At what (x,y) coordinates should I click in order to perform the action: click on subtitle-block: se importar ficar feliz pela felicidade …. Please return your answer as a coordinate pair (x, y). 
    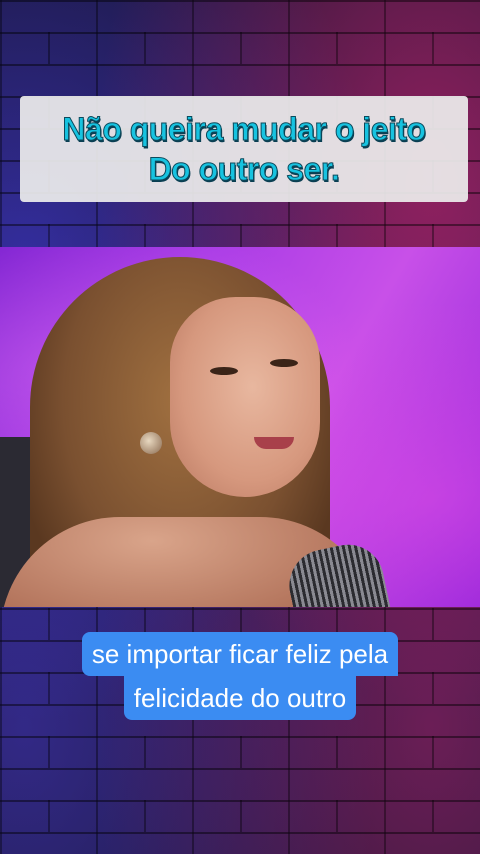
    Looking at the image, I should click on (240, 676).